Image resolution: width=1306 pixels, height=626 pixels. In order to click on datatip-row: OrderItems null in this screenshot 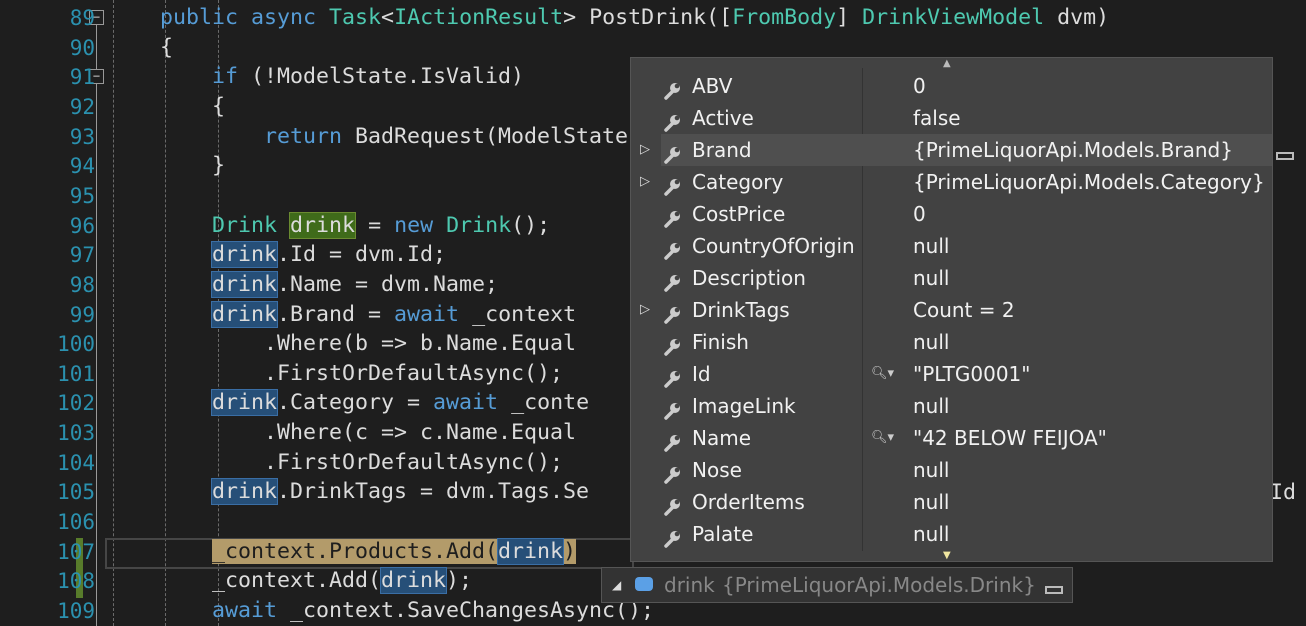, I will do `click(951, 502)`.